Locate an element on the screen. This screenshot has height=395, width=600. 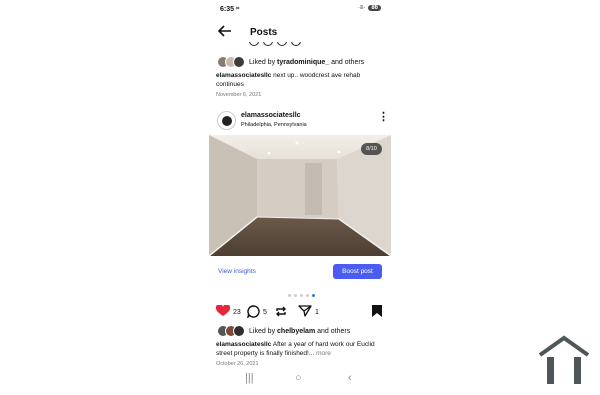
previous-post-action-icons is located at coordinates (277, 45).